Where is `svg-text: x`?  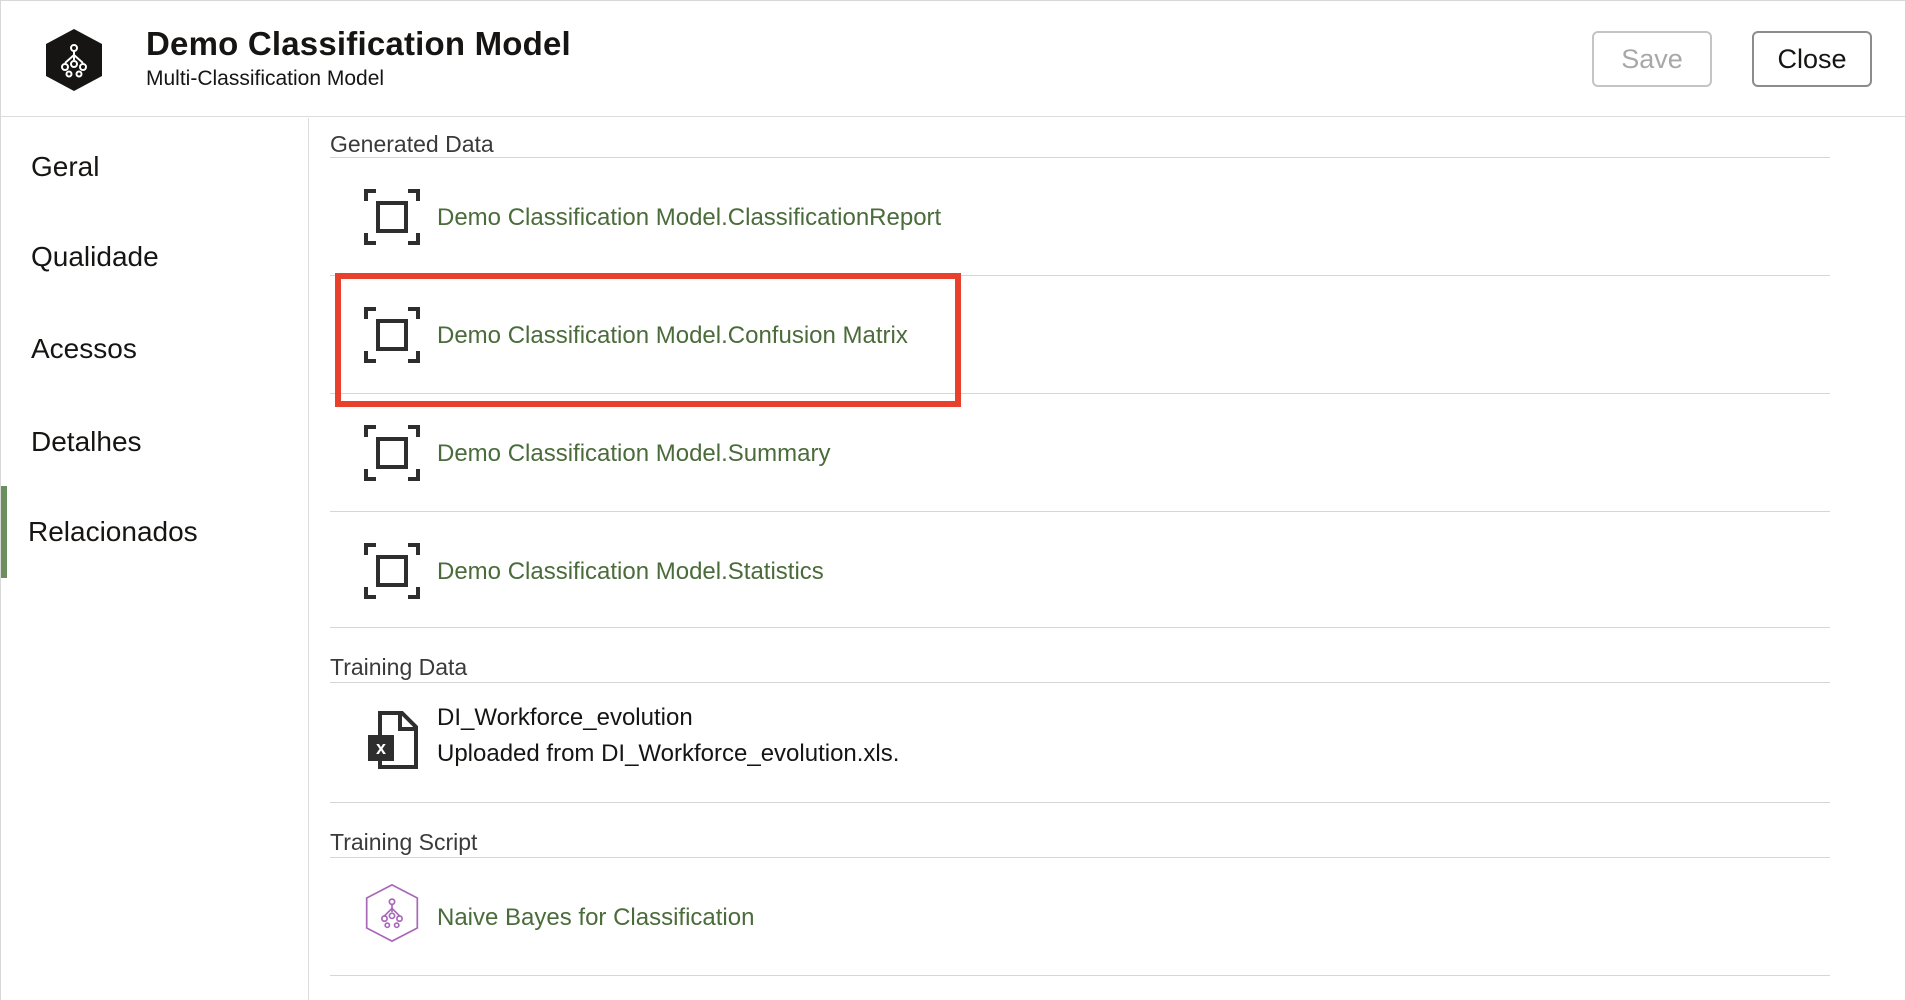
svg-text: x is located at coordinates (381, 748).